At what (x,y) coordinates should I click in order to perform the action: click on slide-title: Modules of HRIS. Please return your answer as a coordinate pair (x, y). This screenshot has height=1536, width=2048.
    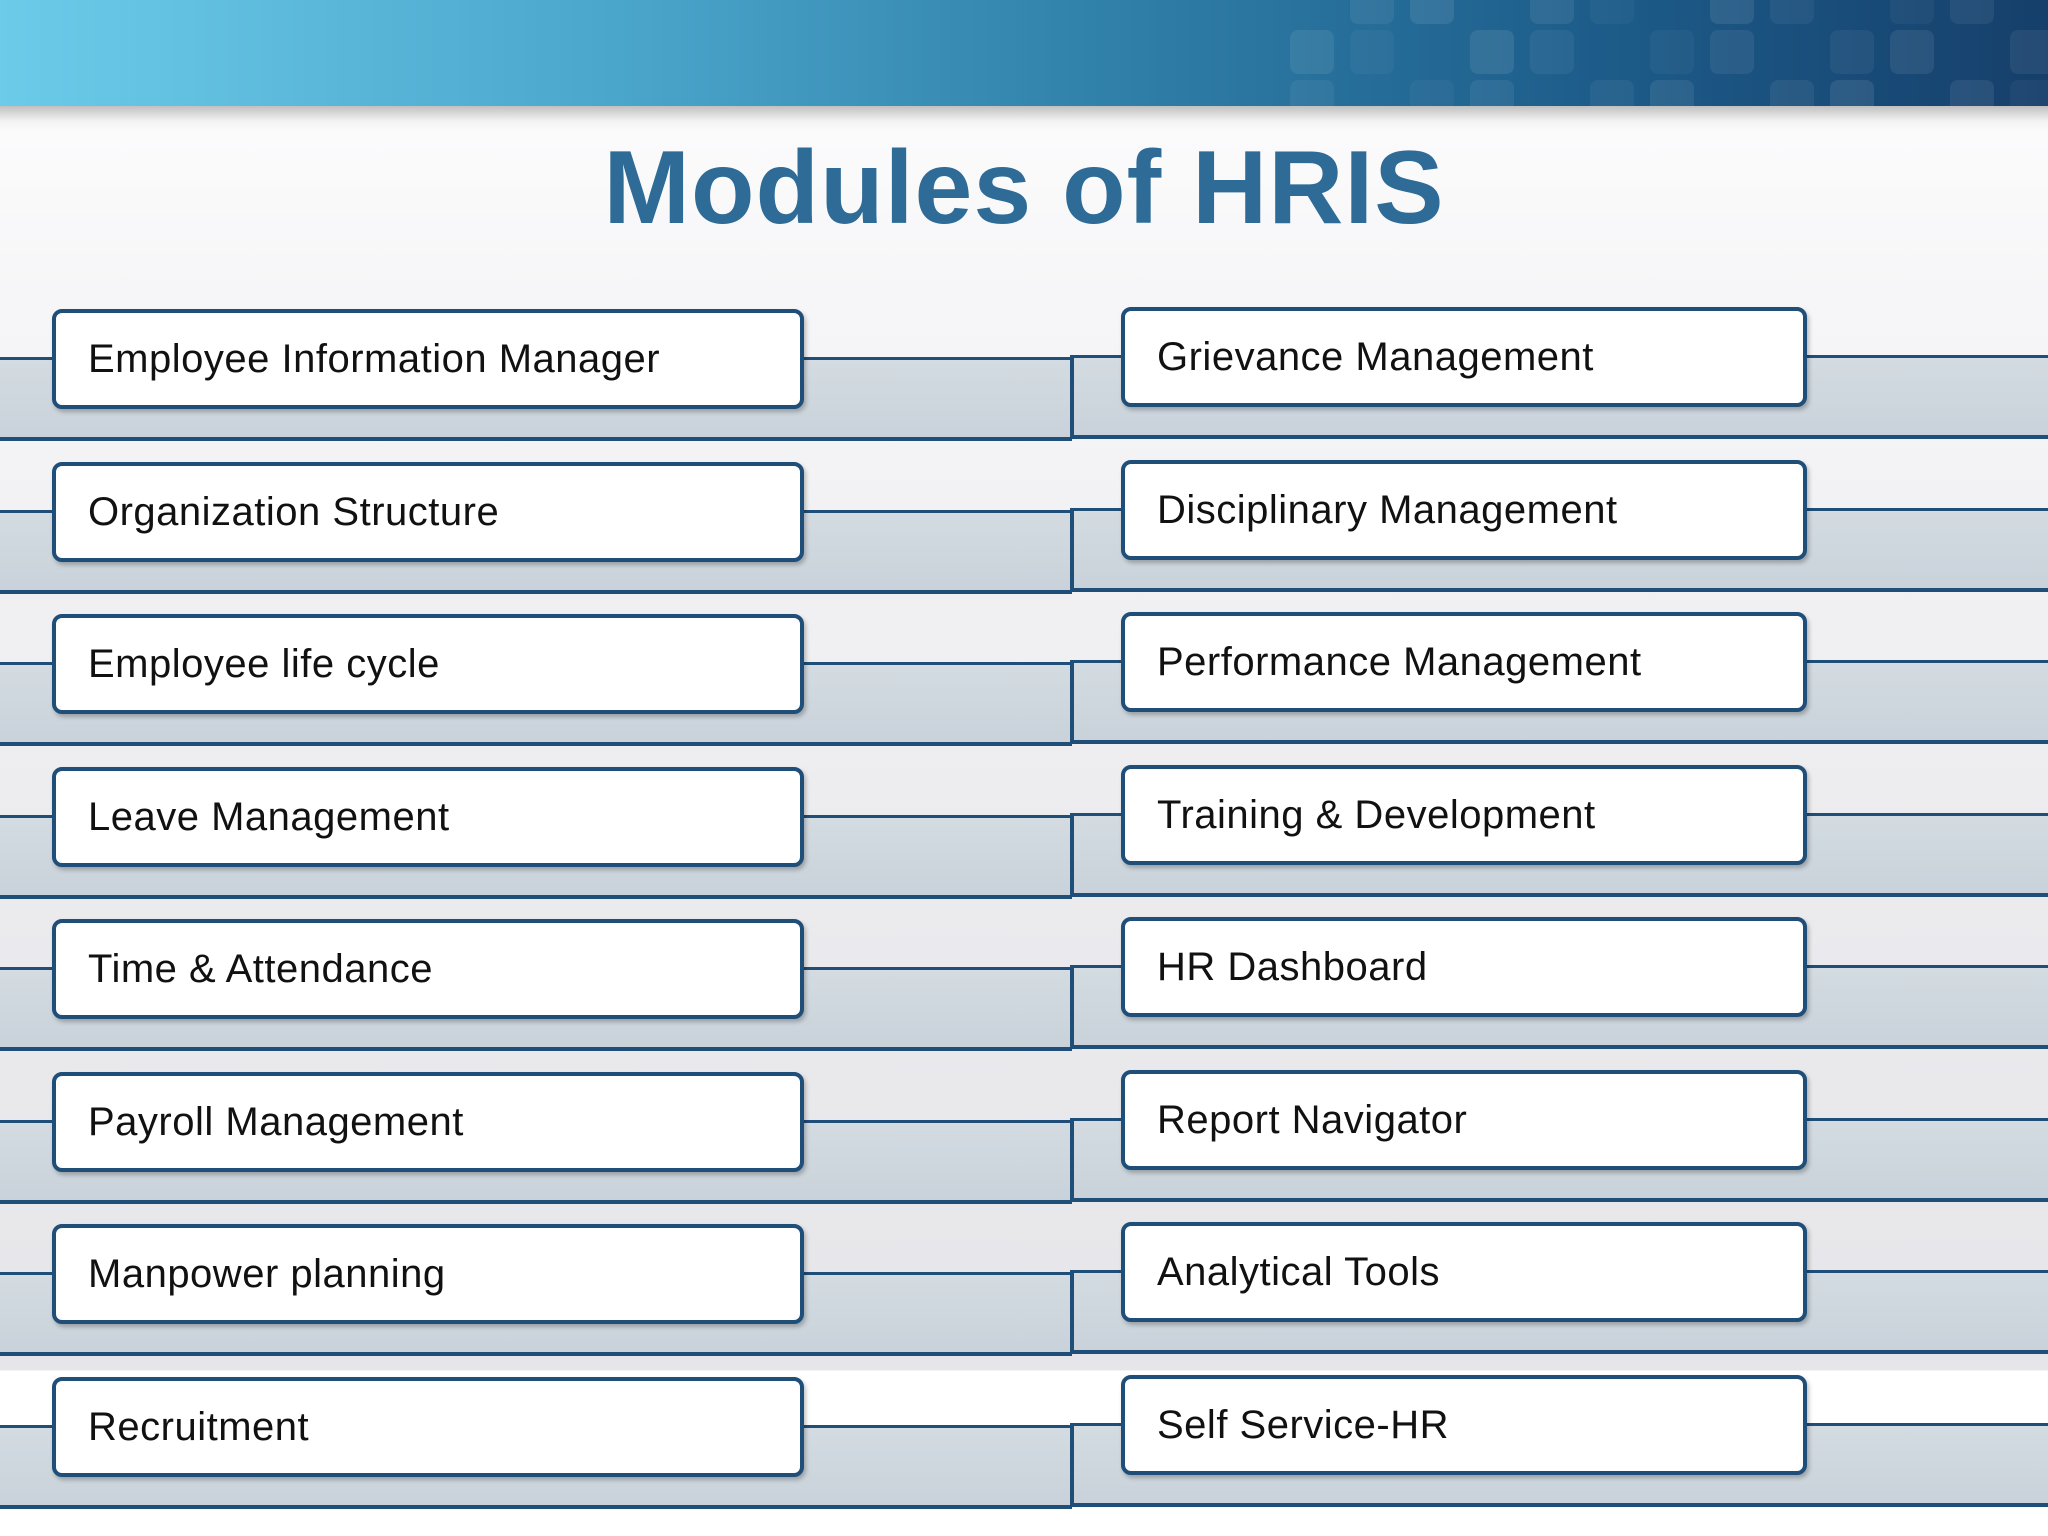
    Looking at the image, I should click on (1024, 188).